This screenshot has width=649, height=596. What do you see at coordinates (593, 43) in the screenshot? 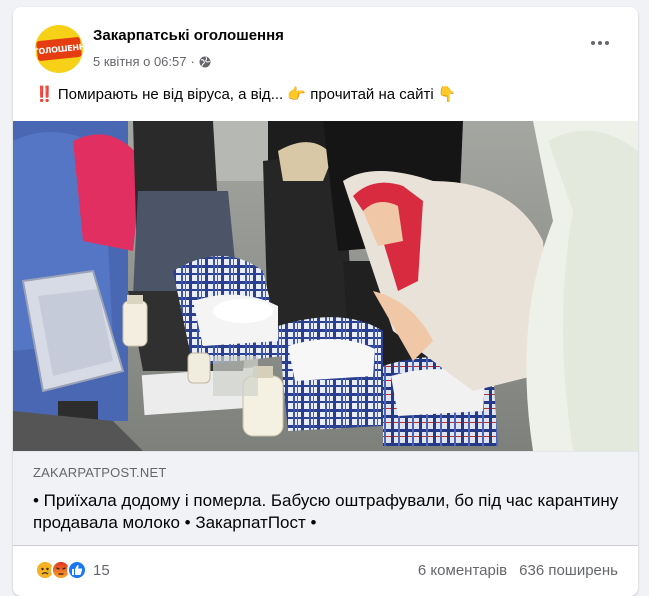
I see `more-dots-icon` at bounding box center [593, 43].